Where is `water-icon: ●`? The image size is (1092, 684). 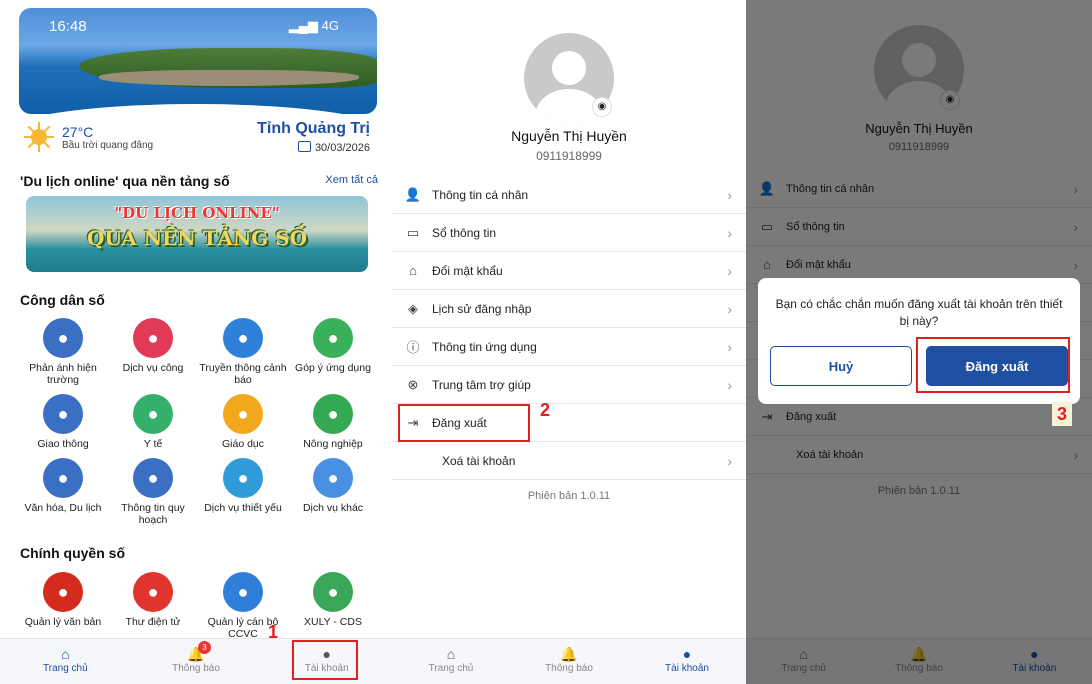 water-icon: ● is located at coordinates (243, 478).